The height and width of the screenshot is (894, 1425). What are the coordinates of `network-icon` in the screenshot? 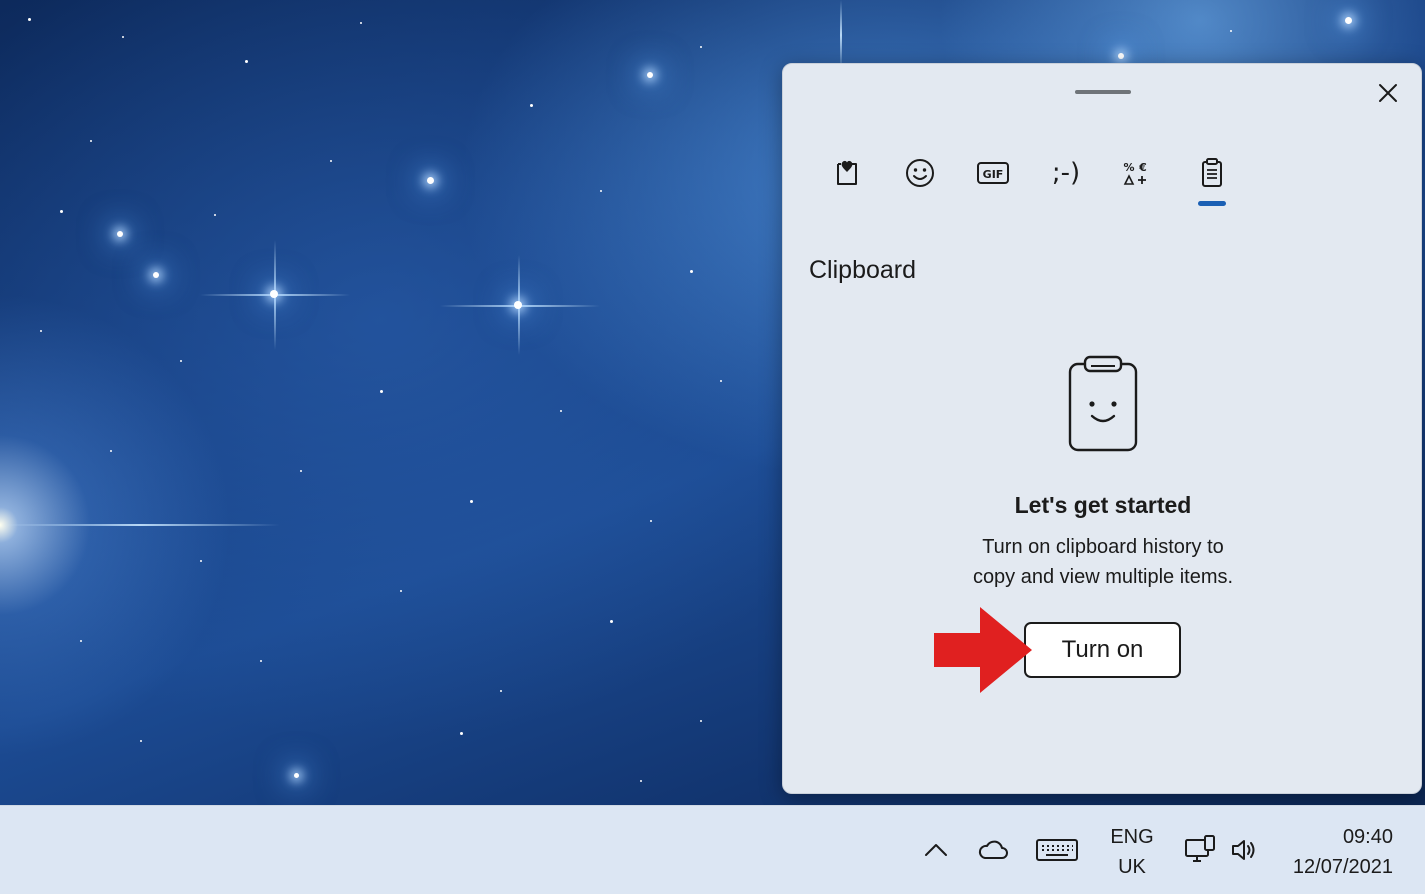 It's located at (1200, 848).